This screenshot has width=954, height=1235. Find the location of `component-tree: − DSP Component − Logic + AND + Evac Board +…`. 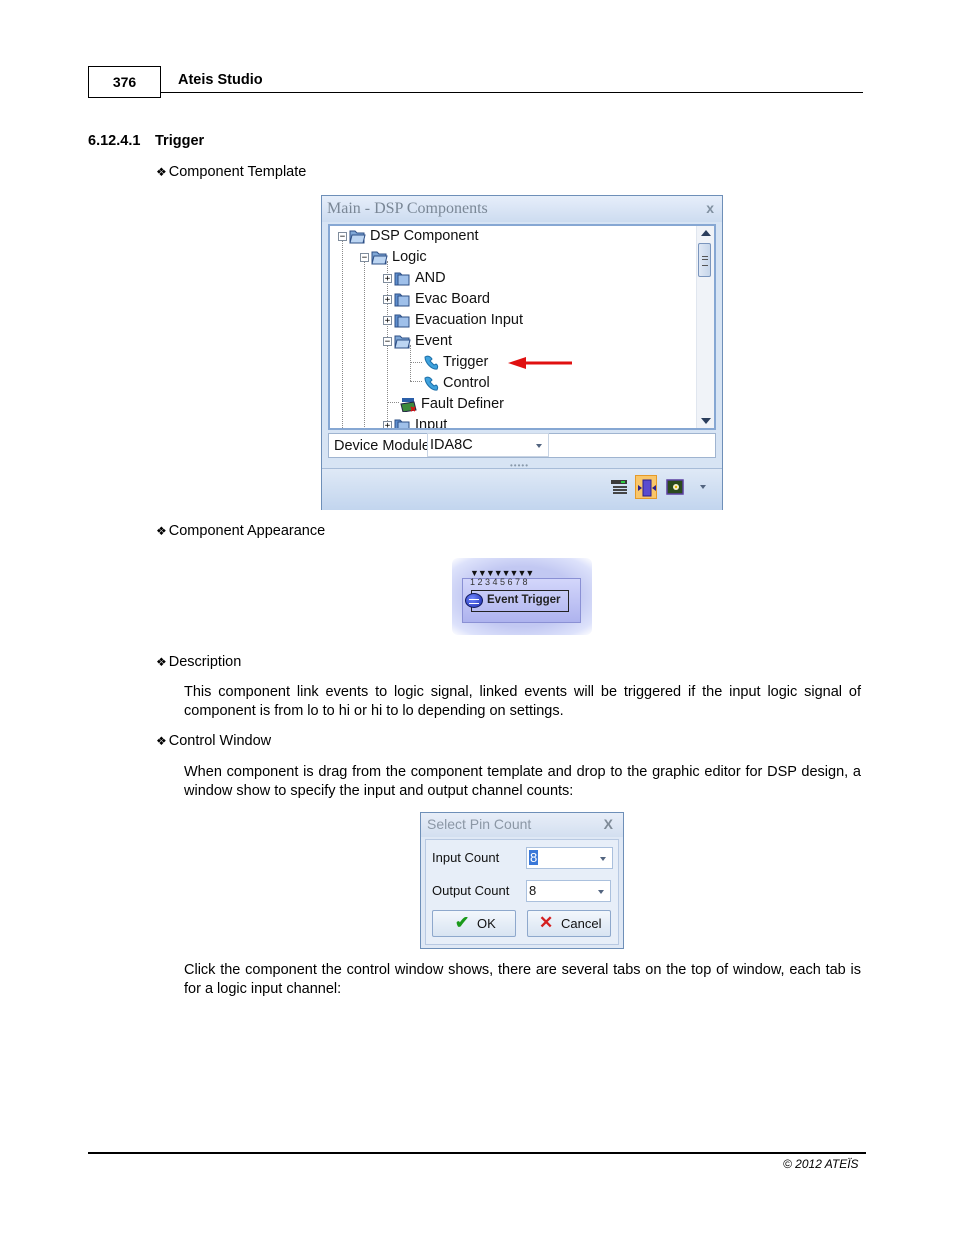

component-tree: − DSP Component − Logic + AND + Evac Board +… is located at coordinates (522, 327).